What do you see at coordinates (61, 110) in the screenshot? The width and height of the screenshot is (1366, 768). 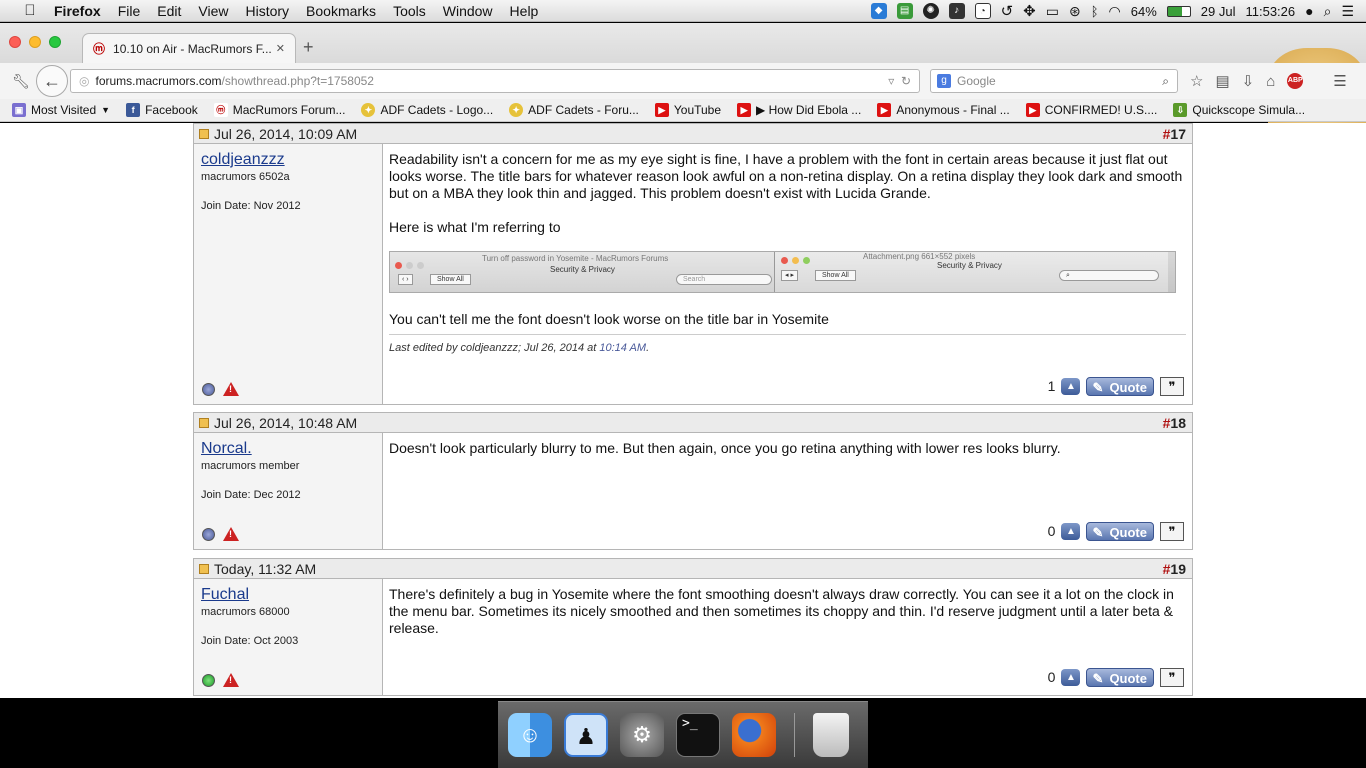 I see `bookmark-most-visited: ▣ Most Visited ▼` at bounding box center [61, 110].